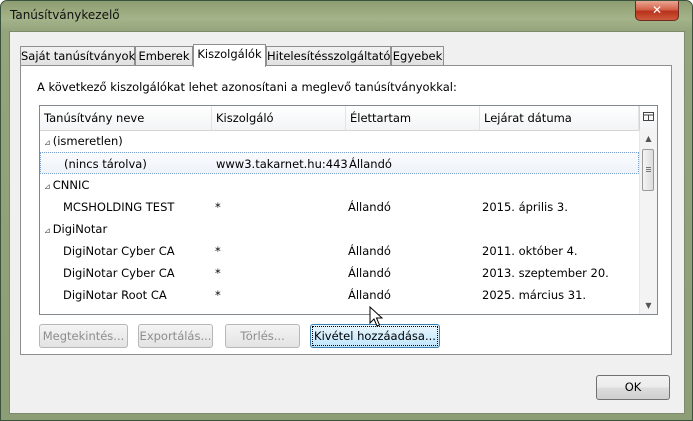 The height and width of the screenshot is (421, 693). Describe the element at coordinates (525, 207) in the screenshot. I see `cell-expiry: 2015. április 3.` at that location.